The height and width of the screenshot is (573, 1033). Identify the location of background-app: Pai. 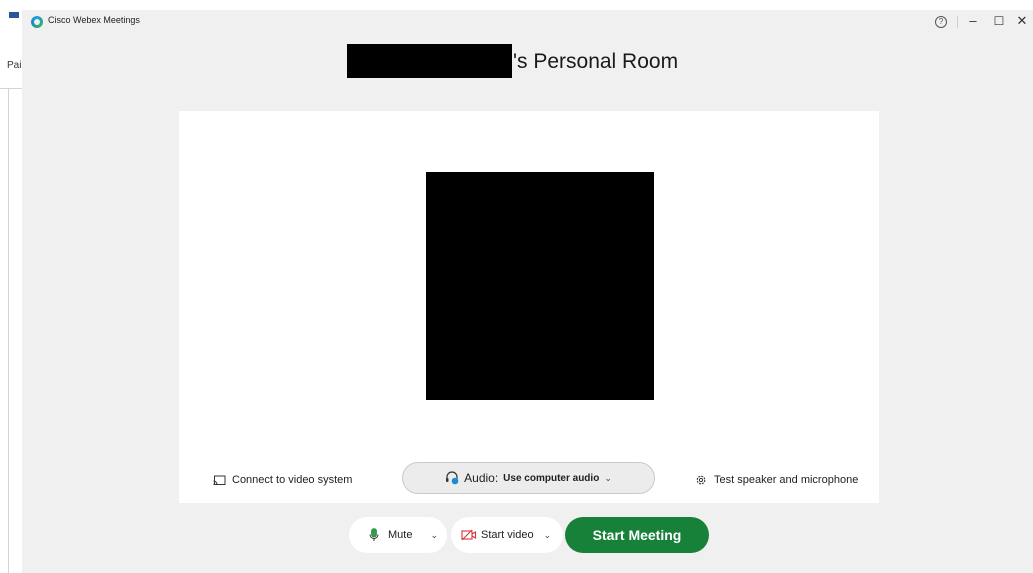
(11, 286).